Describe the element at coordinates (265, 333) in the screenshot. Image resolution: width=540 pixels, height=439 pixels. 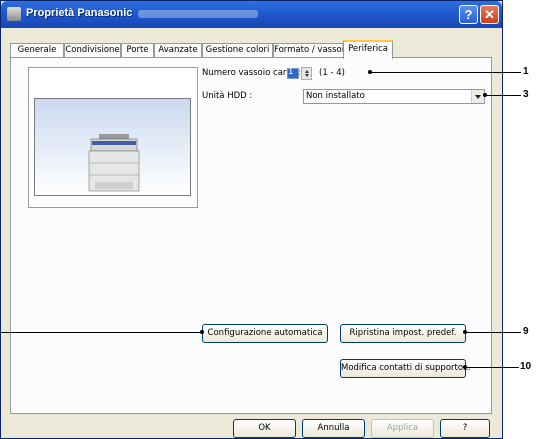
I see `auto-config-button: Configurazione automatica` at that location.